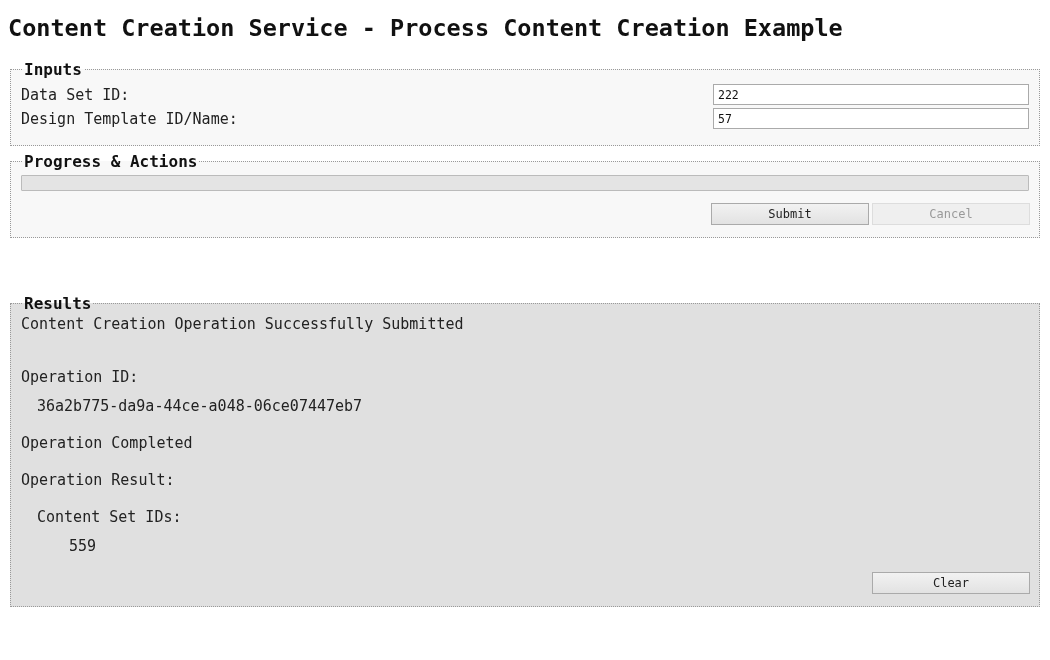 The width and height of the screenshot is (1050, 660). Describe the element at coordinates (53, 69) in the screenshot. I see `section-legend: Inputs` at that location.